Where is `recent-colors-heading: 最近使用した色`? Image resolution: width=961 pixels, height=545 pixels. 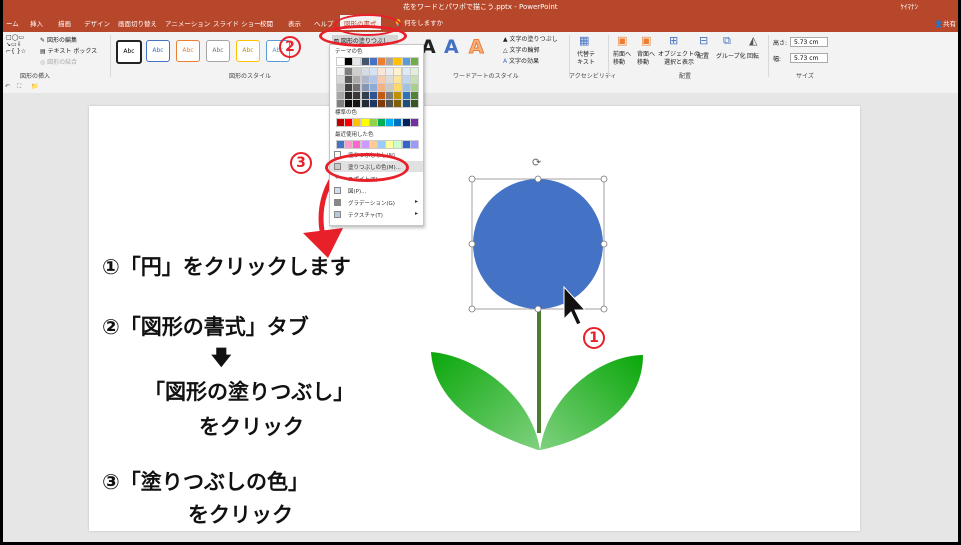 recent-colors-heading: 最近使用した色 is located at coordinates (354, 135).